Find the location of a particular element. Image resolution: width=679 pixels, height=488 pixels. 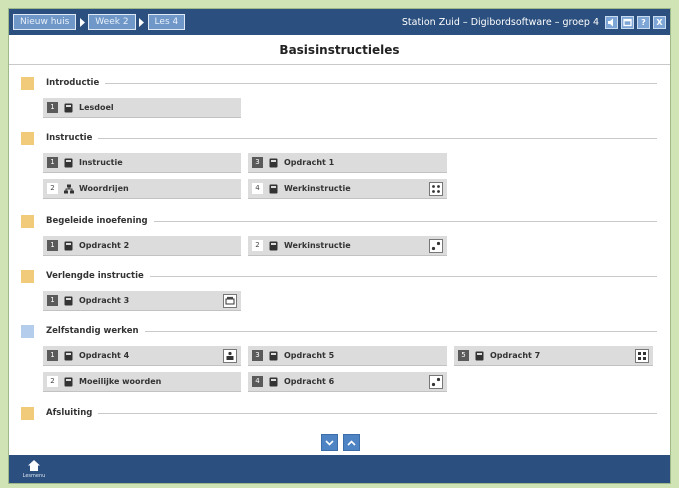

home-button: Lesmenu is located at coordinates (34, 470).